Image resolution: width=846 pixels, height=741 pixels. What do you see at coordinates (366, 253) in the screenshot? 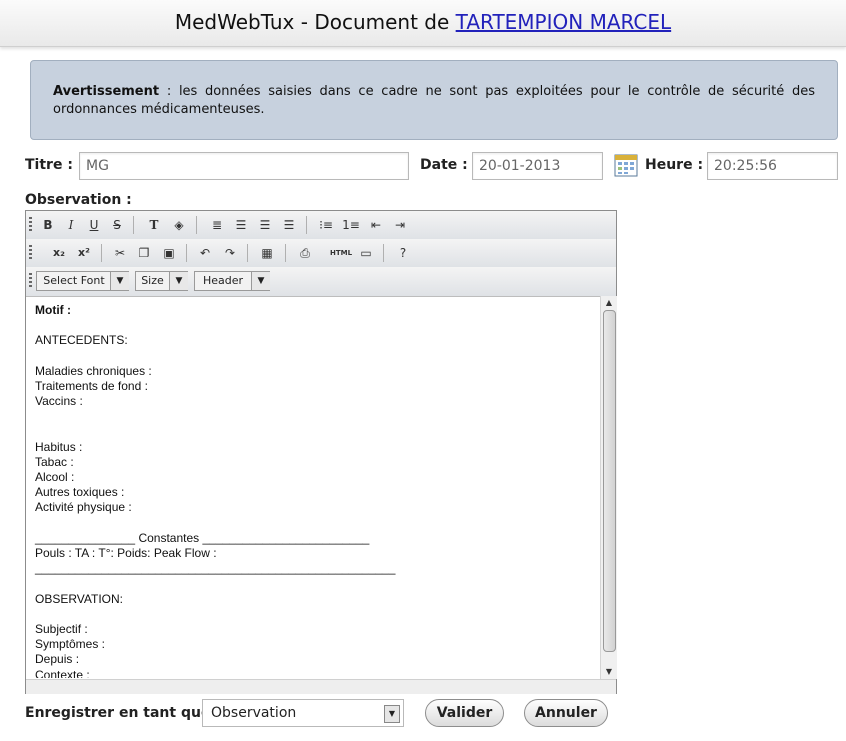
I see `fullscreen-icon: ▭` at bounding box center [366, 253].